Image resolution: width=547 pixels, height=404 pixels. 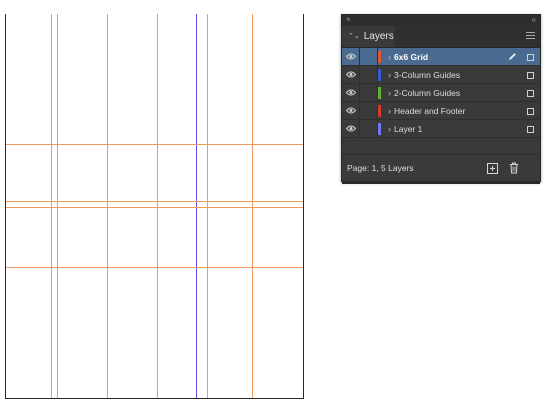 What do you see at coordinates (196, 206) in the screenshot?
I see `center-guide` at bounding box center [196, 206].